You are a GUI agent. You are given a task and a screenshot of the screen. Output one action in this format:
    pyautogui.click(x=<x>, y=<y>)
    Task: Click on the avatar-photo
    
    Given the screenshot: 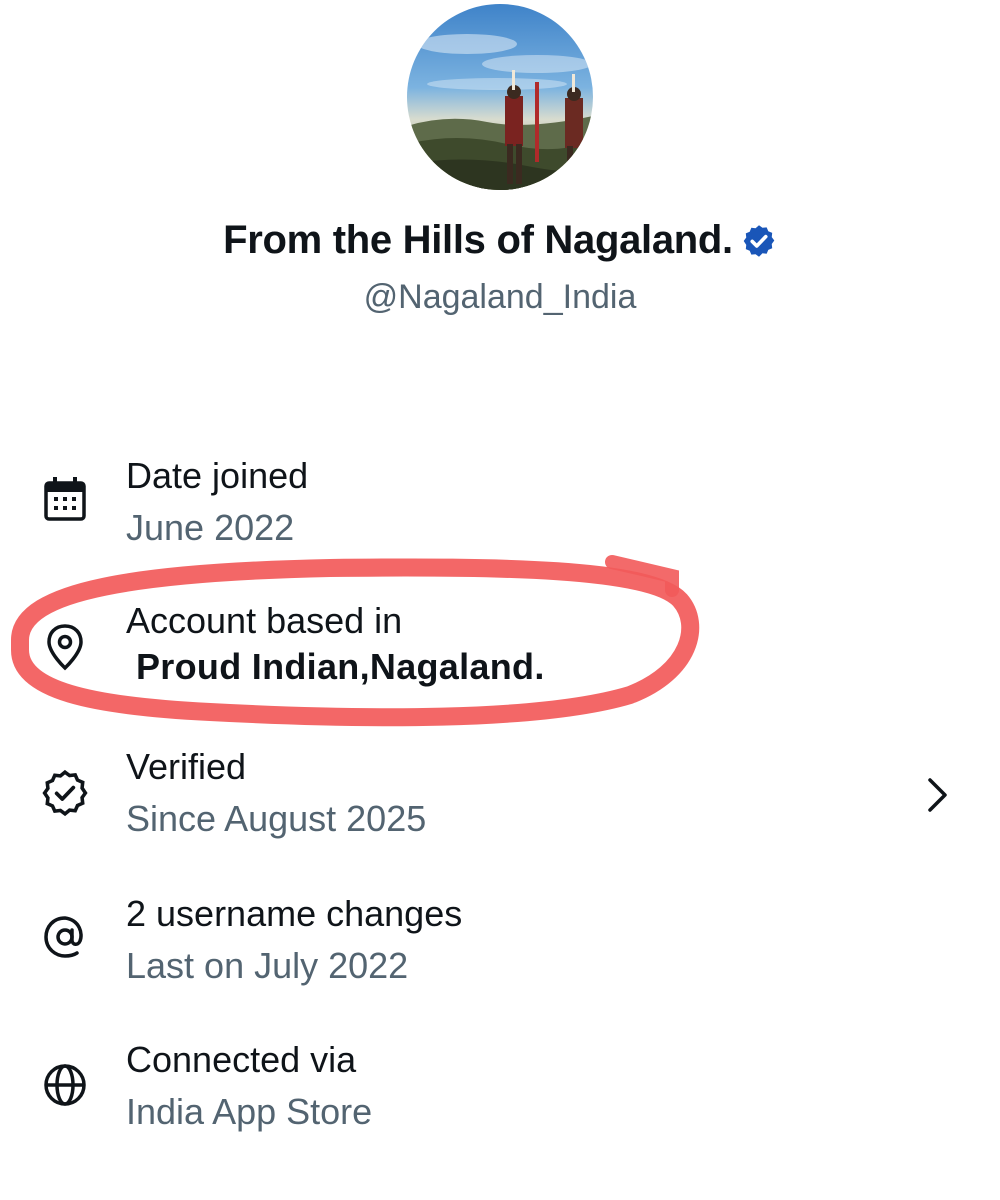 What is the action you would take?
    pyautogui.click(x=500, y=97)
    